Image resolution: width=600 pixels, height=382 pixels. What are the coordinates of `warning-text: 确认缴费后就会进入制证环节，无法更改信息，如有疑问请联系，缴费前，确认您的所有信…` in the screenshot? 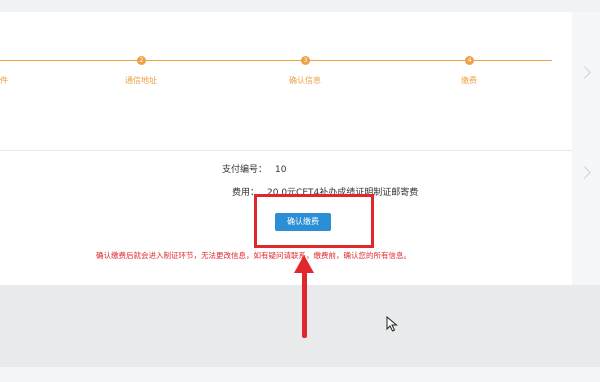 It's located at (253, 255).